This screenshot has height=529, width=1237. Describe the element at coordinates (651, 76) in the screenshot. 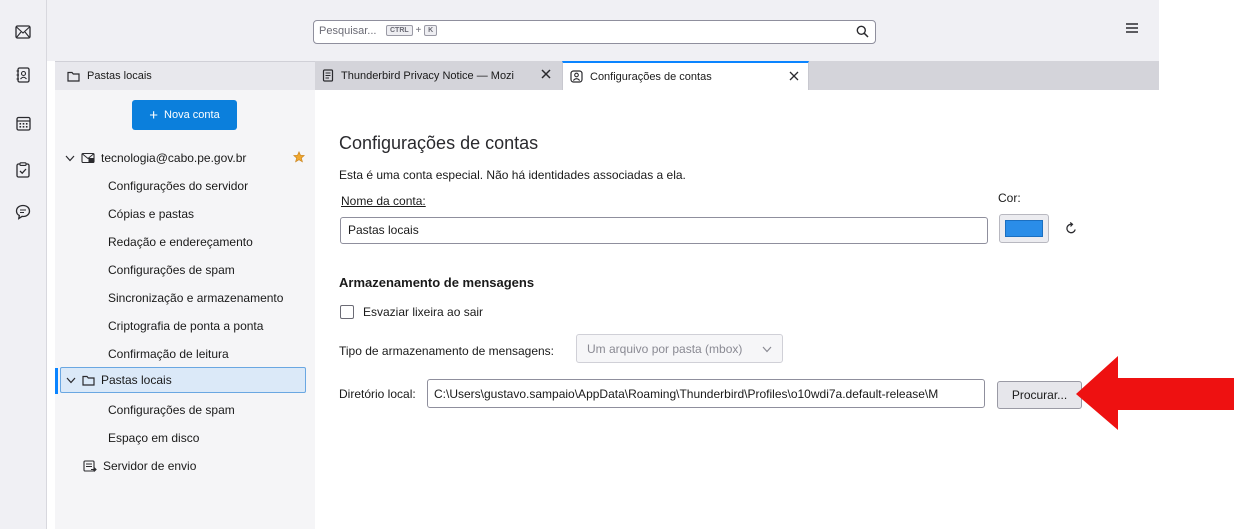

I see `tab-label: Configurações de contas` at that location.